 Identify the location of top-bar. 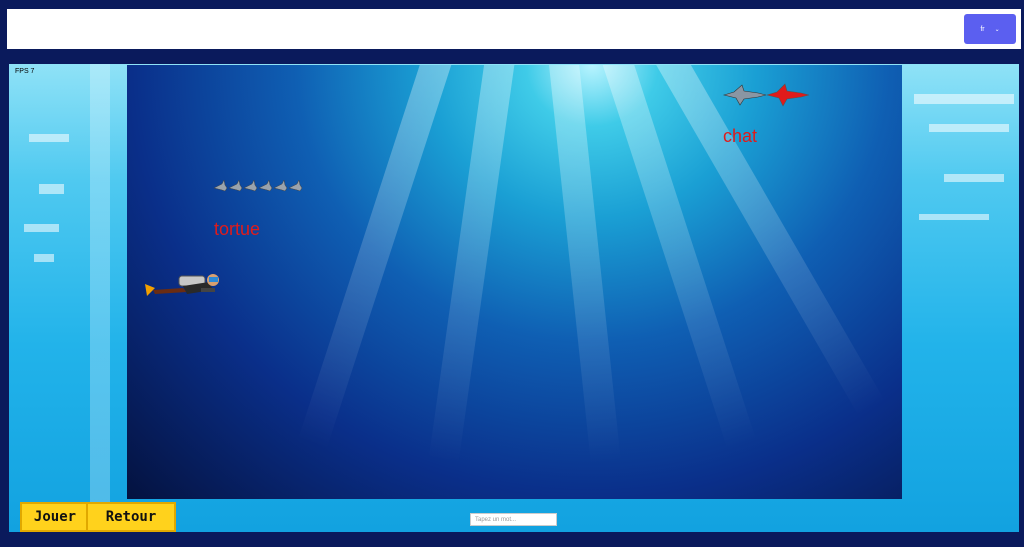
(514, 29).